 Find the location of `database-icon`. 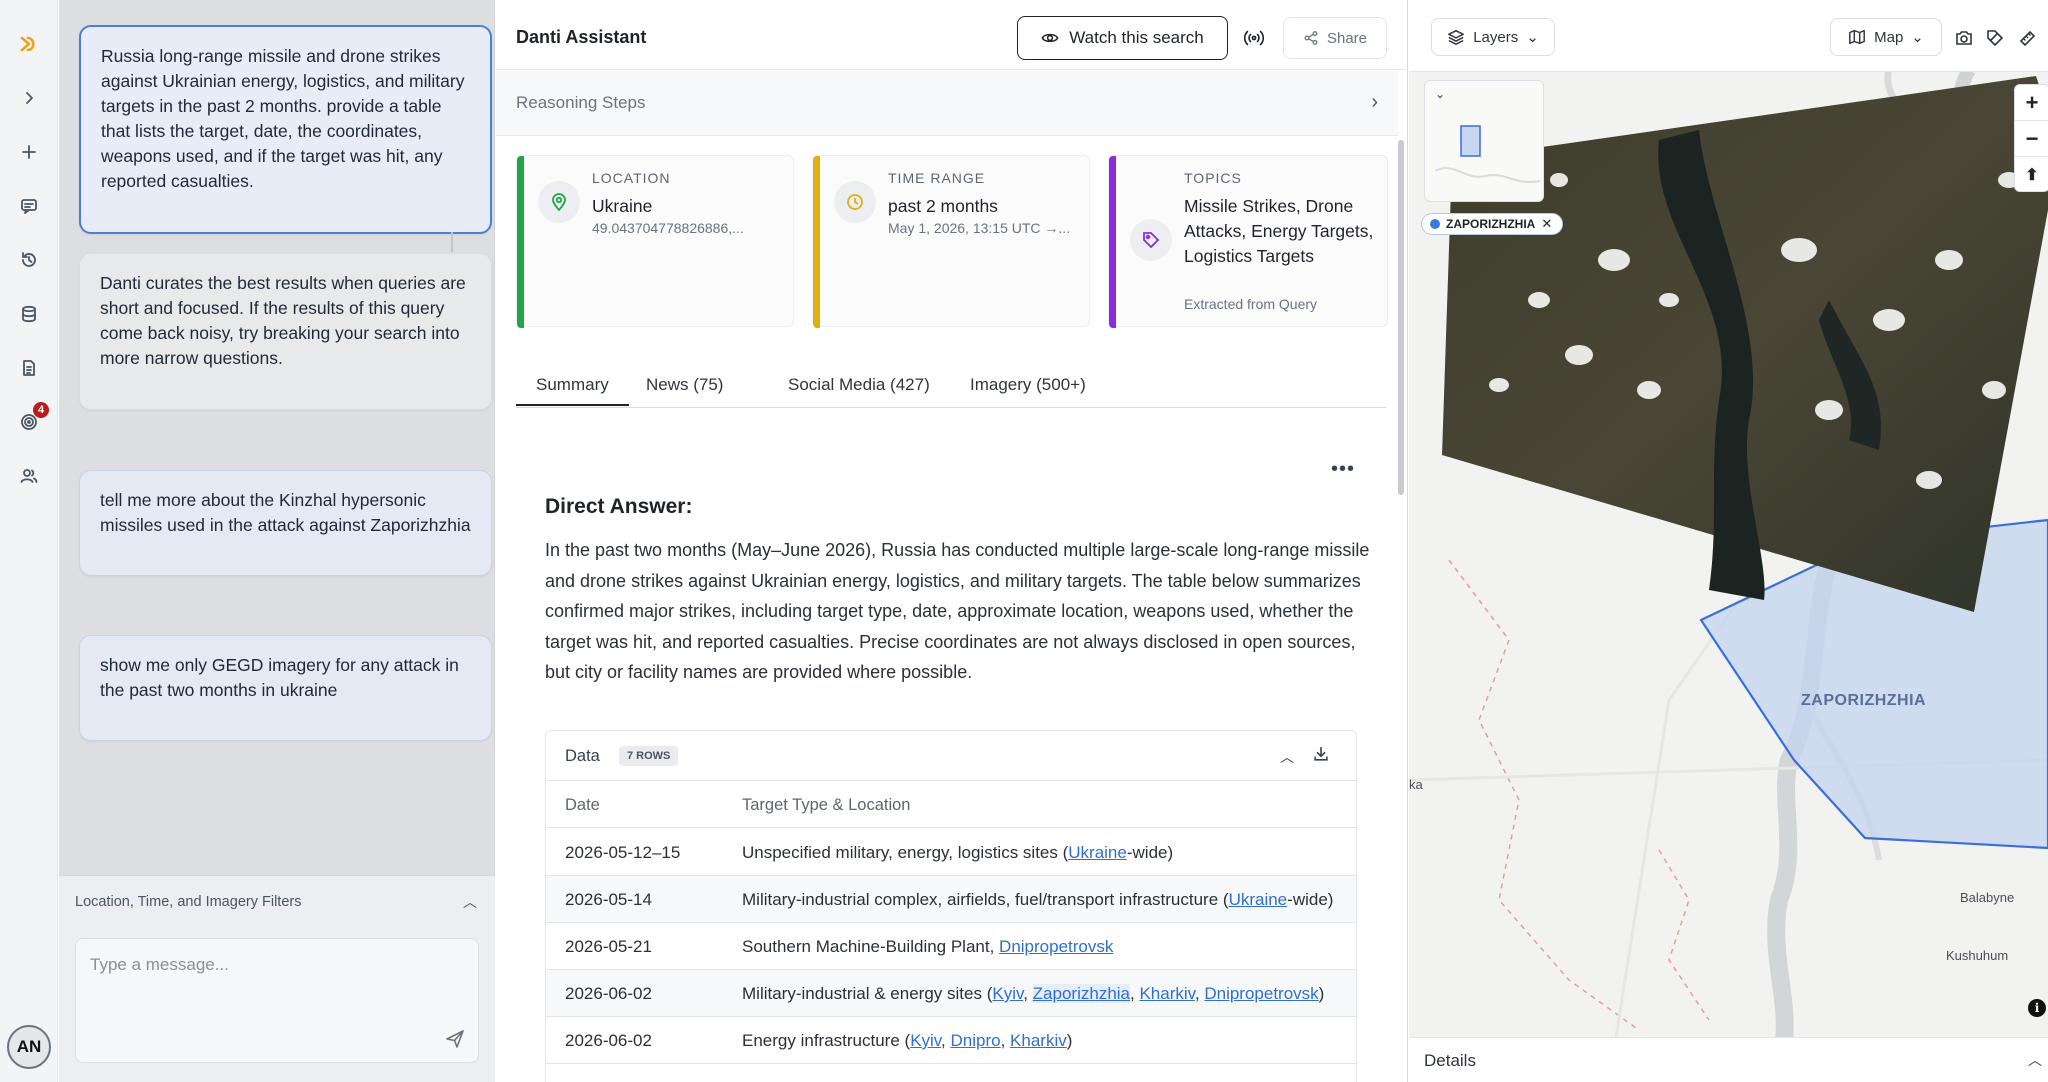

database-icon is located at coordinates (29, 314).